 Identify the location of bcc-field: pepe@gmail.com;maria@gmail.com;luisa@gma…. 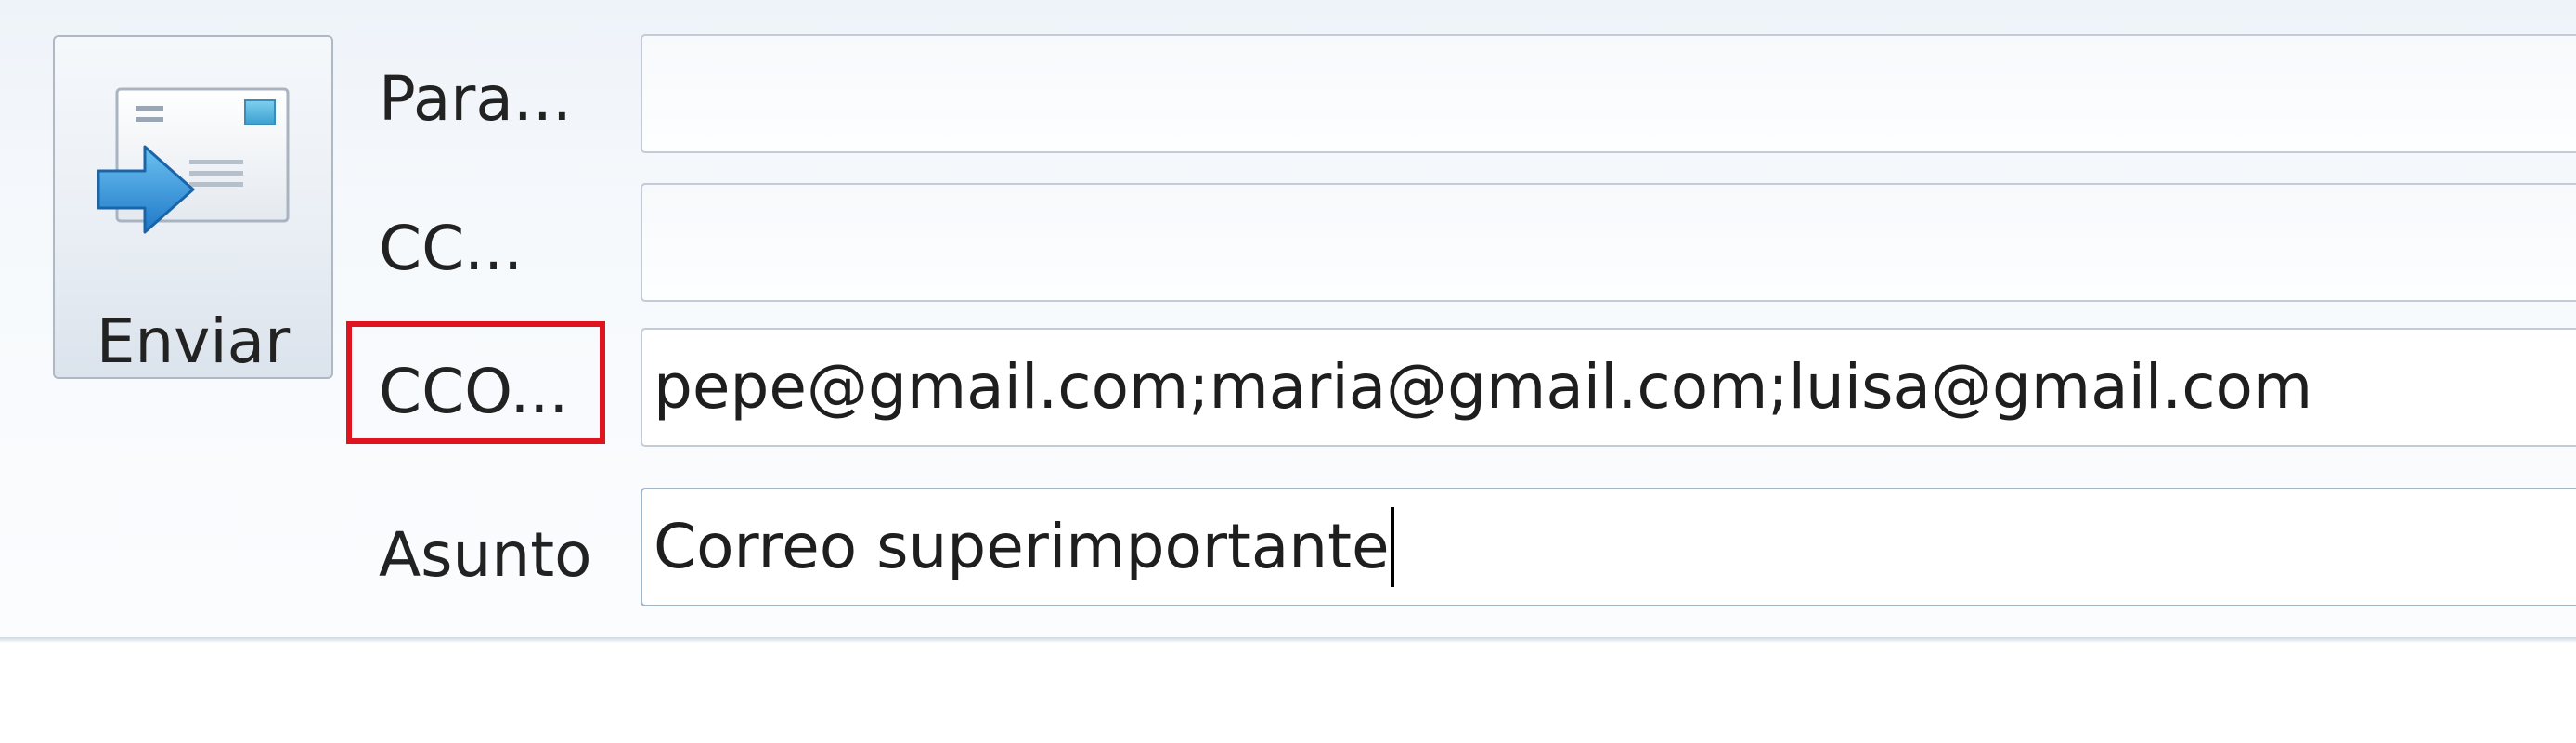
(1608, 387).